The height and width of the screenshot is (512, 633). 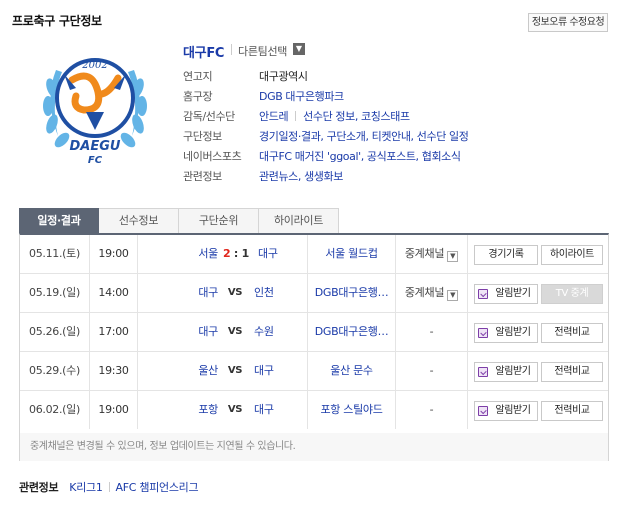 I want to click on actions-cell: 알림받기 TV 중계, so click(x=538, y=293).